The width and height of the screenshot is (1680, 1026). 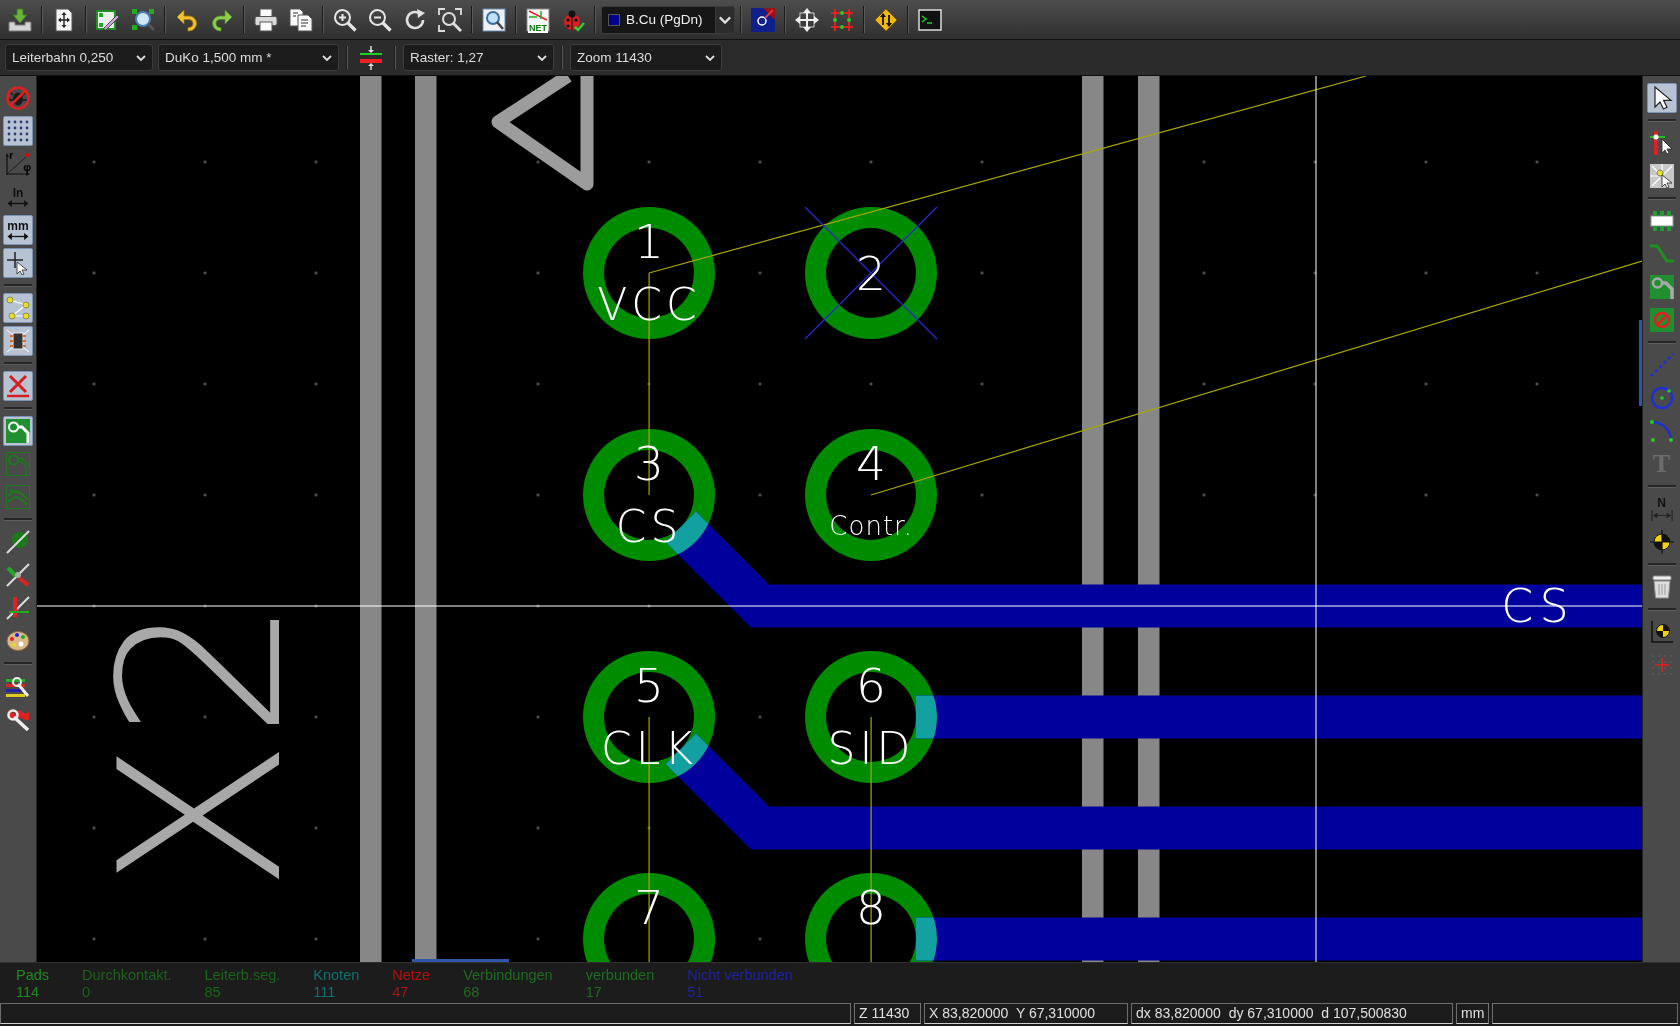 I want to click on stat-label: Leiterb.seg., so click(x=242, y=975).